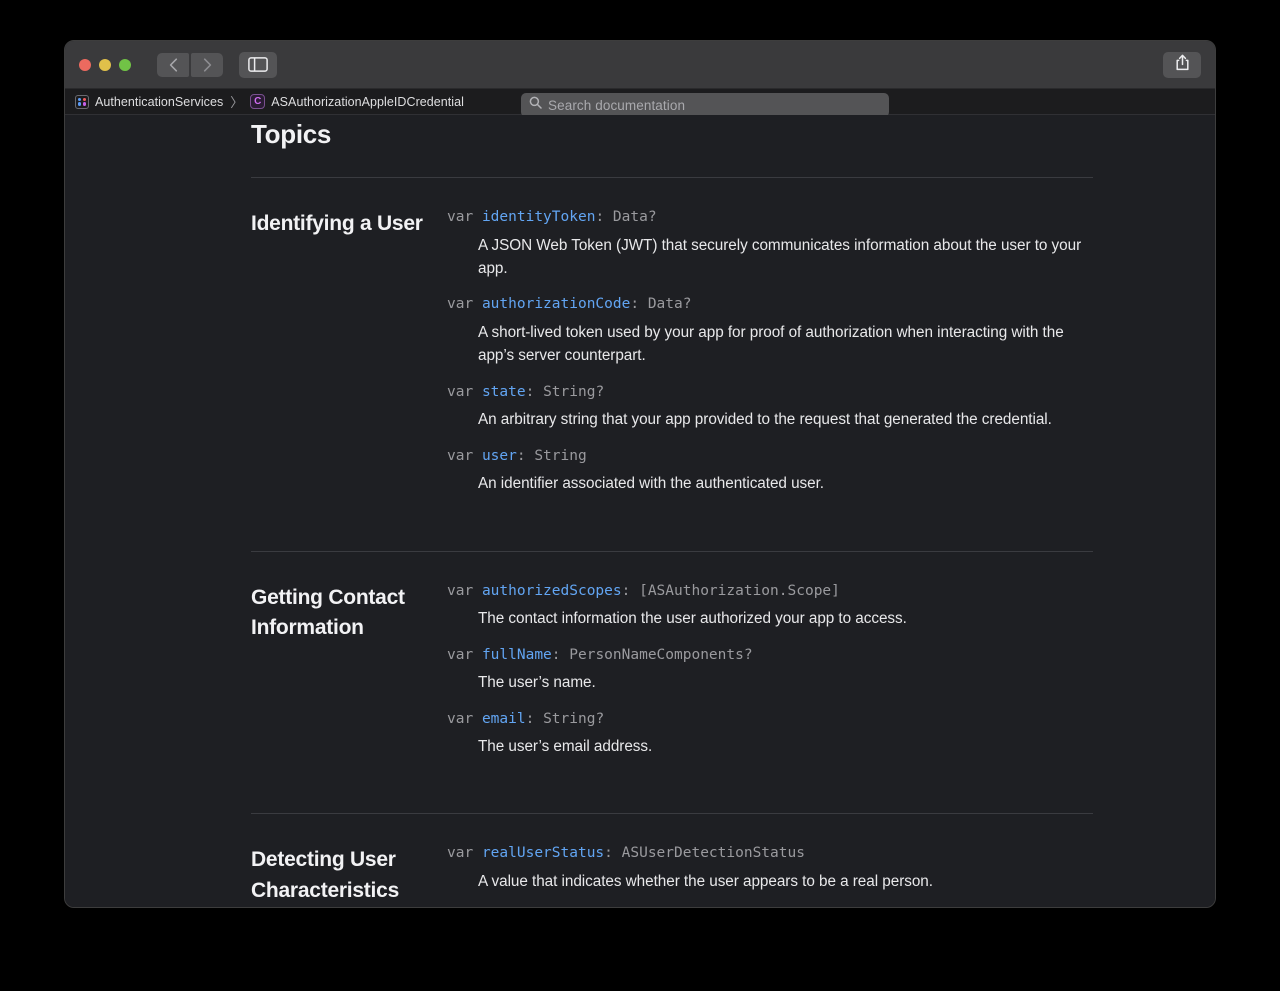 The image size is (1280, 991). I want to click on chevron-right-icon, so click(207, 64).